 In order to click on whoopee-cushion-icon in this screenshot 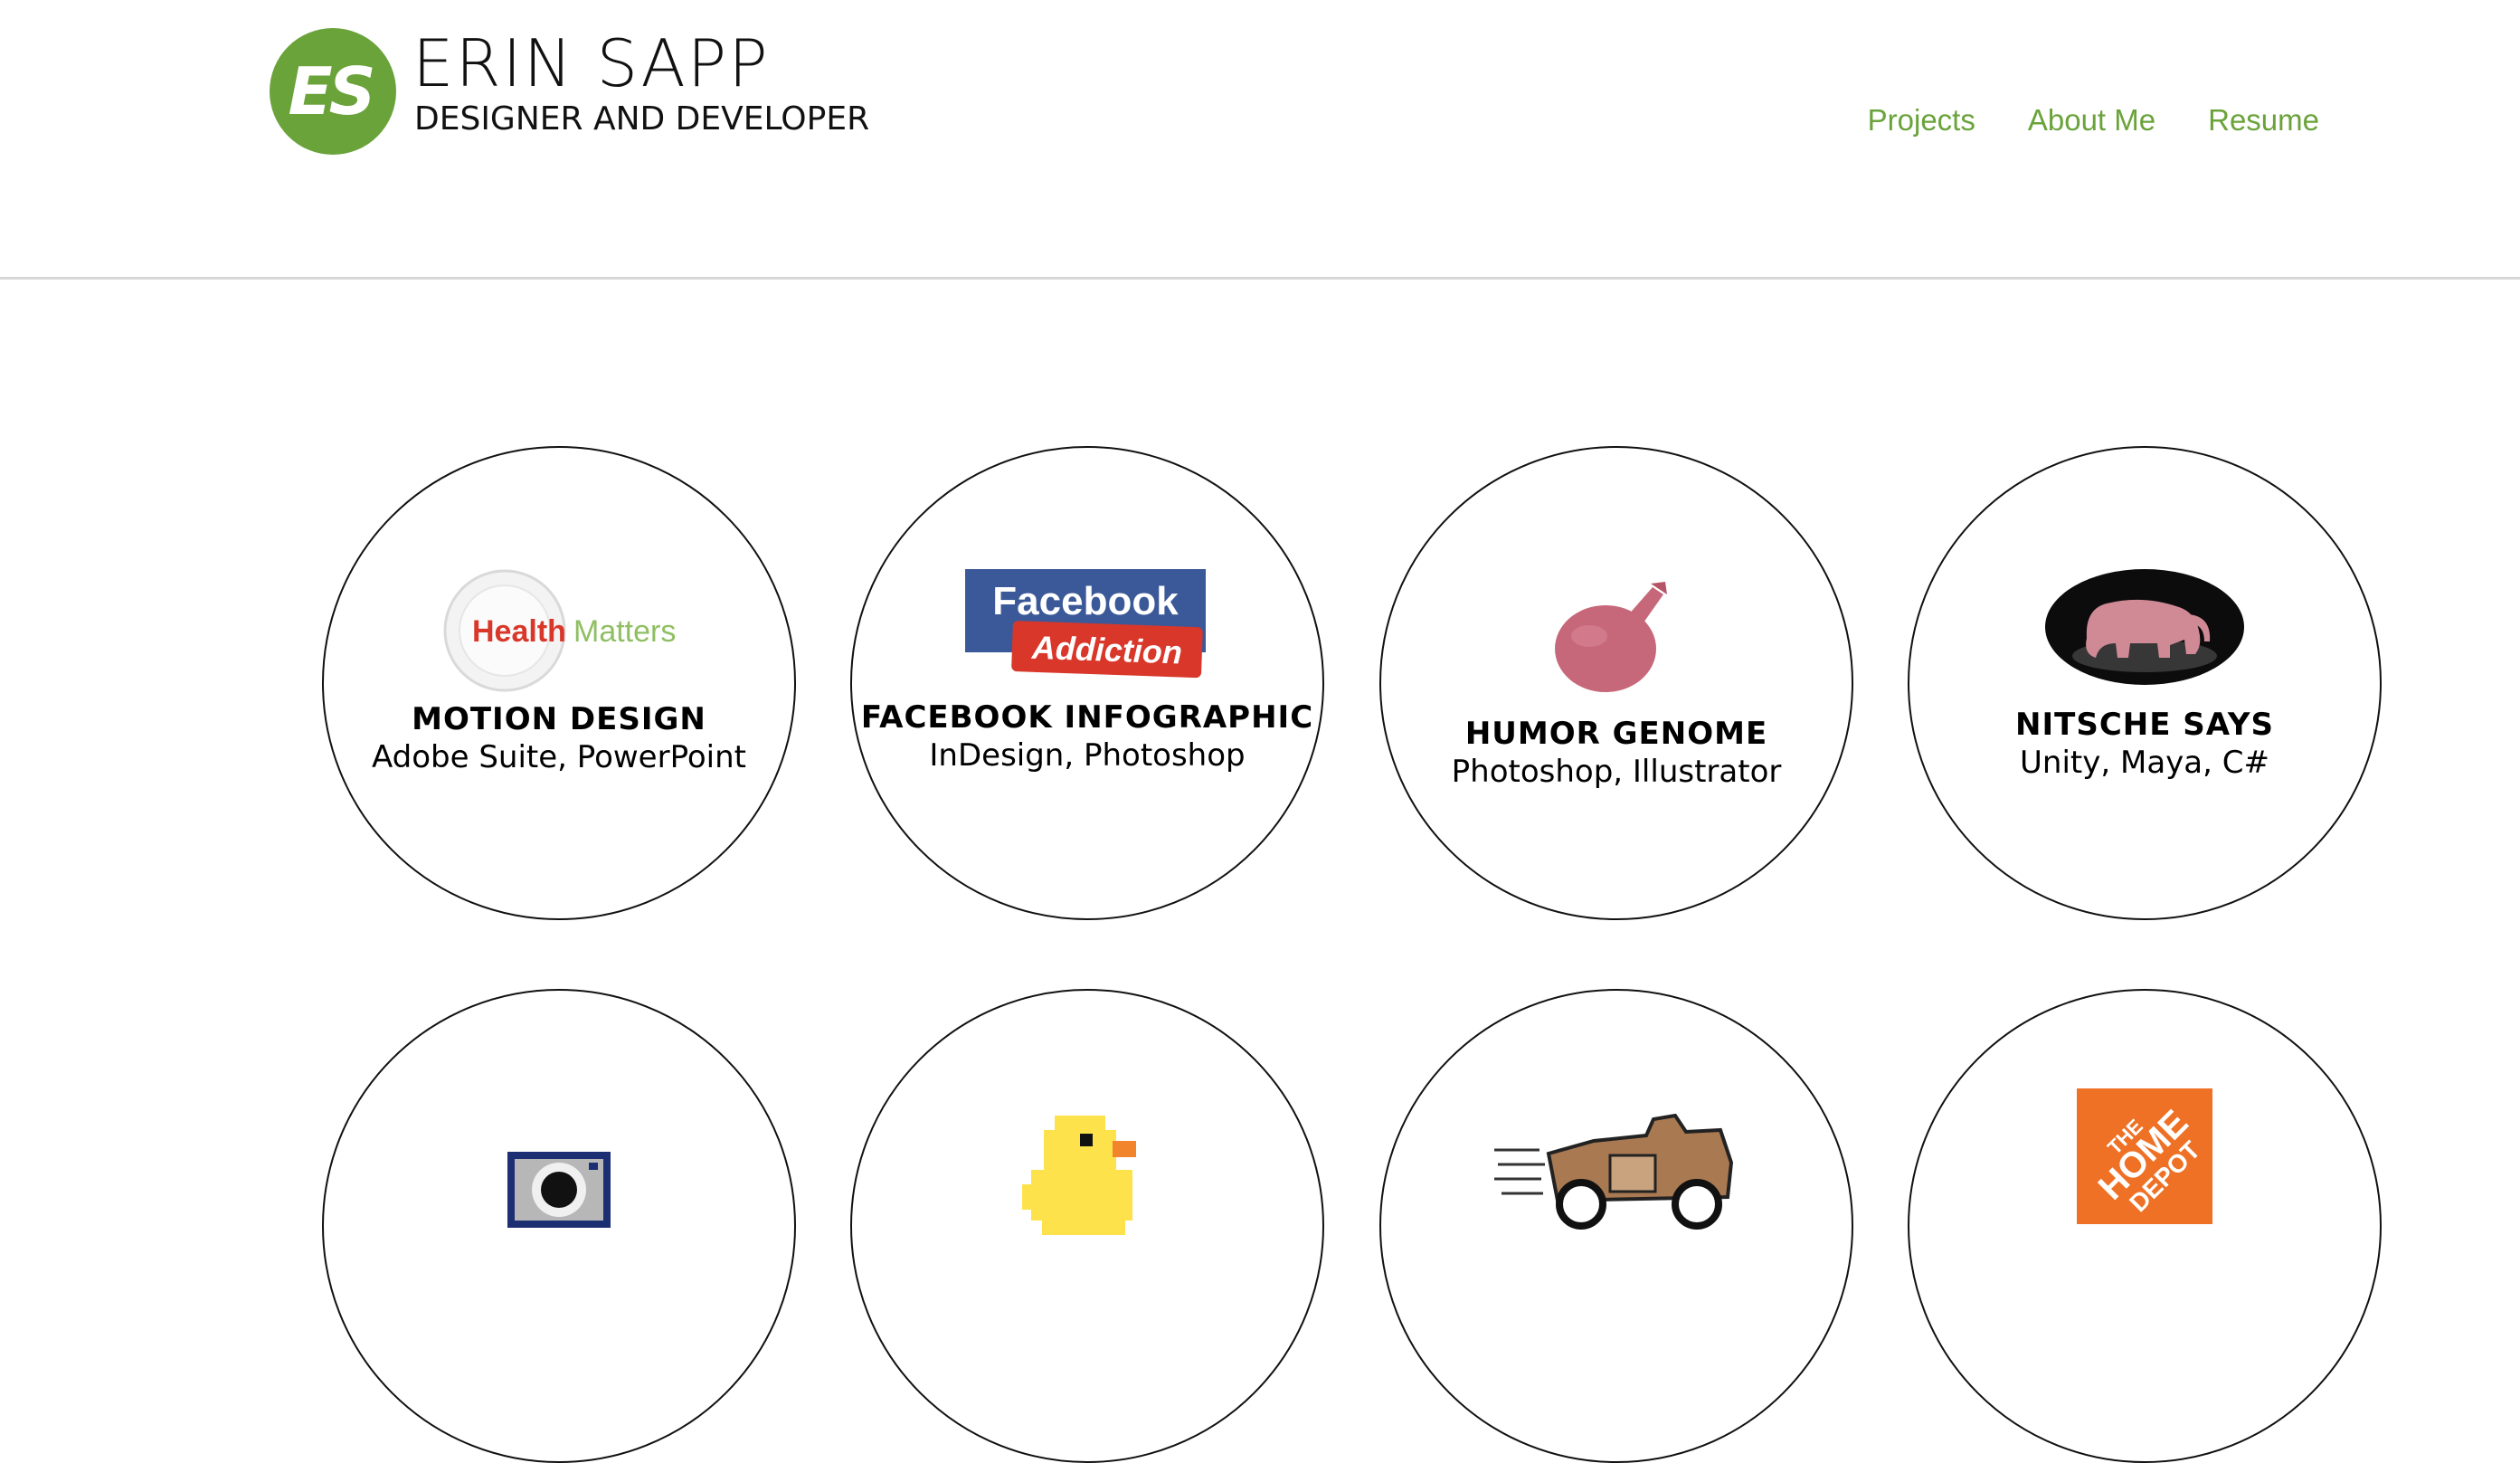, I will do `click(1611, 637)`.